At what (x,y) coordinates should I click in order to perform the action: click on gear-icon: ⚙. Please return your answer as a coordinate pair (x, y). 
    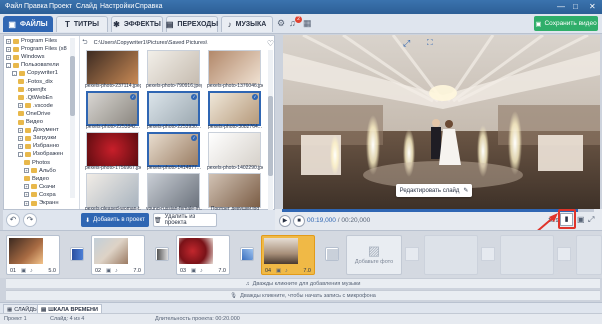
    Looking at the image, I should click on (281, 23).